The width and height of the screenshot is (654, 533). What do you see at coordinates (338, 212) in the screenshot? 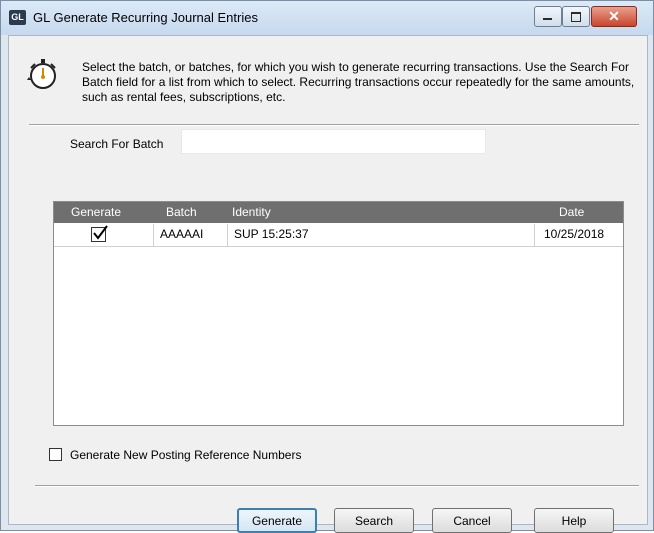
I see `grid-header: Generate Batch Identity Date` at bounding box center [338, 212].